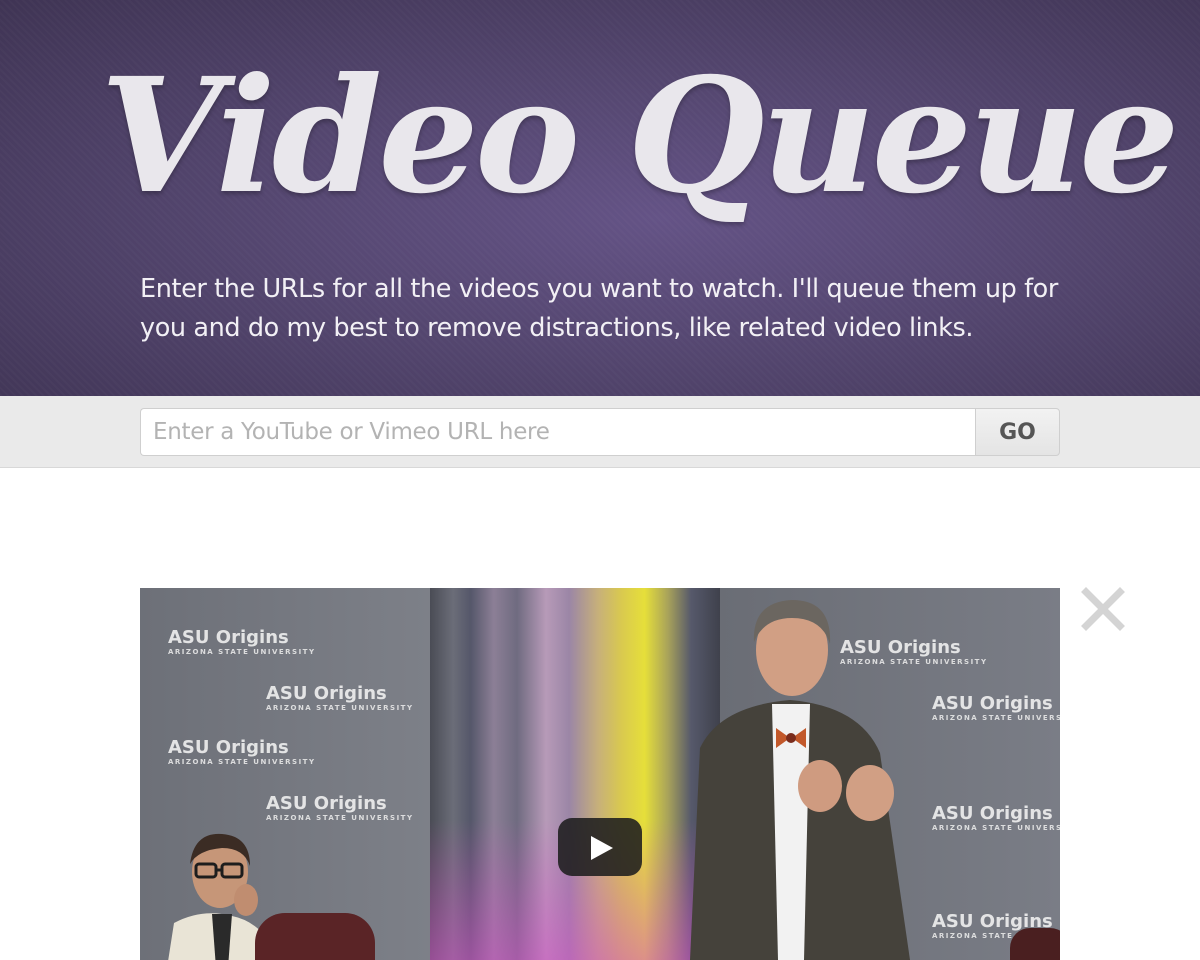  I want to click on go-button: GO, so click(1017, 432).